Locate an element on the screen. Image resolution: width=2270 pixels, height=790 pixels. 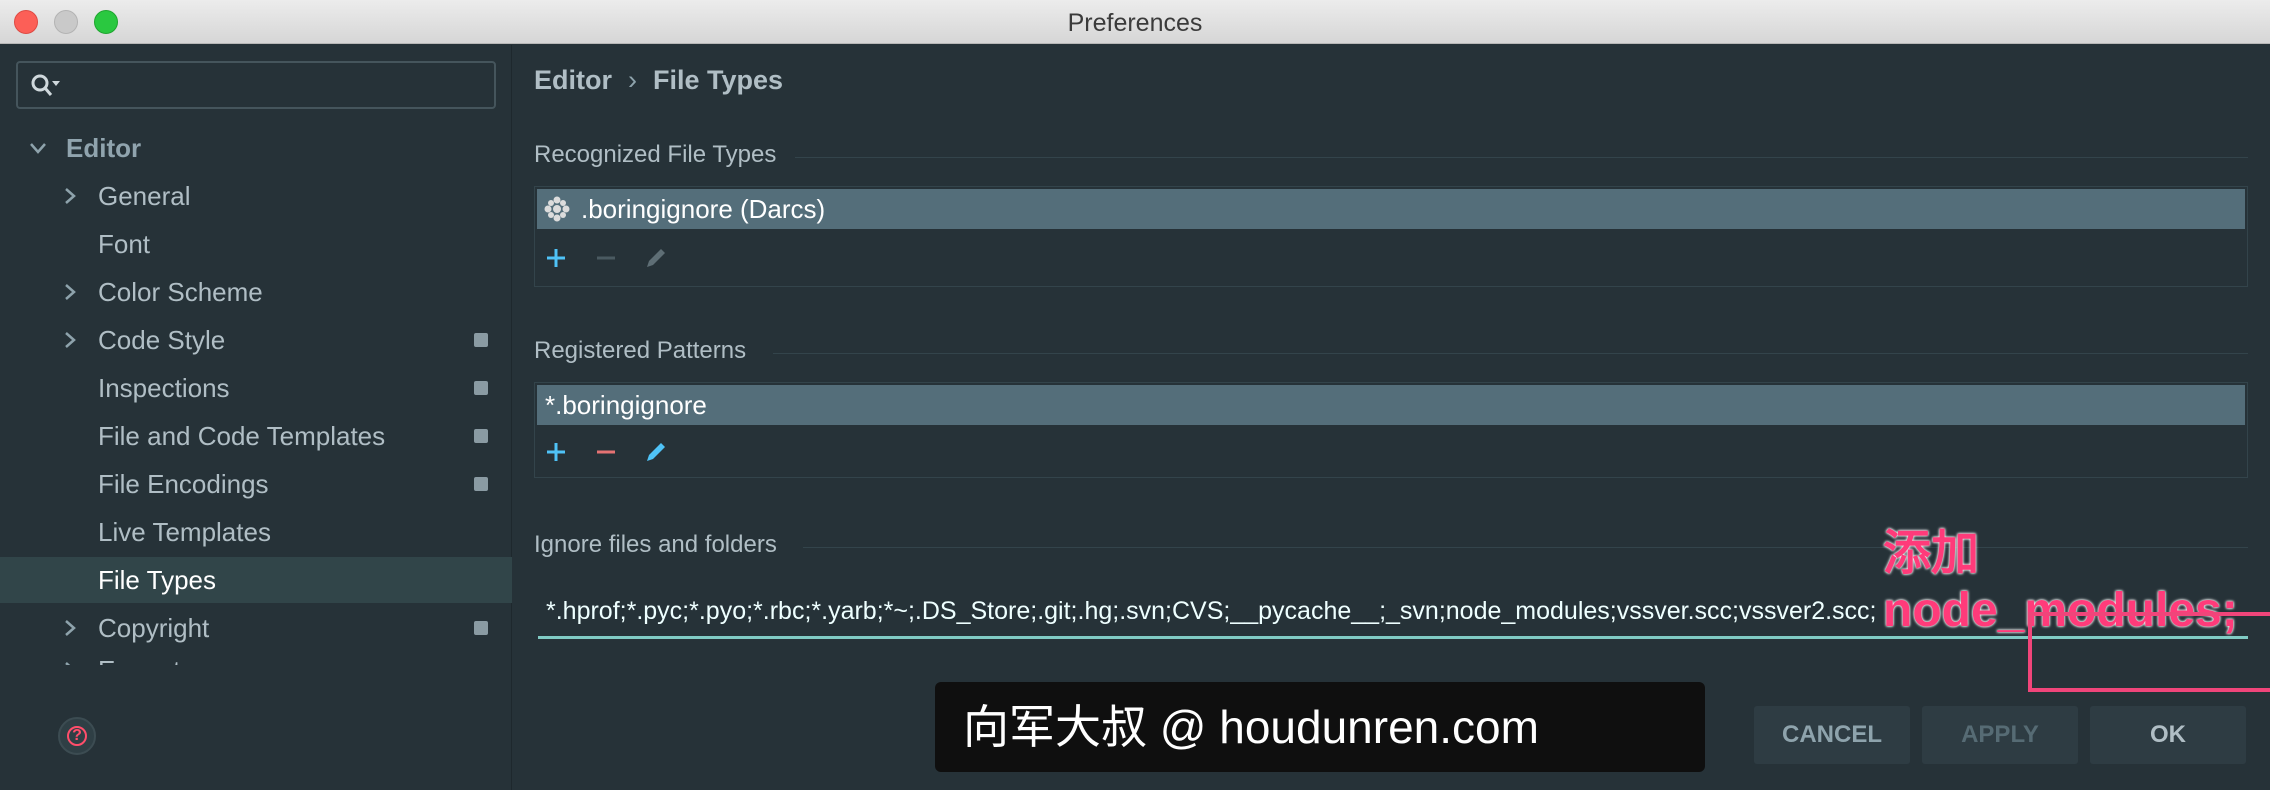
title-bar: Preferences is located at coordinates (1135, 22).